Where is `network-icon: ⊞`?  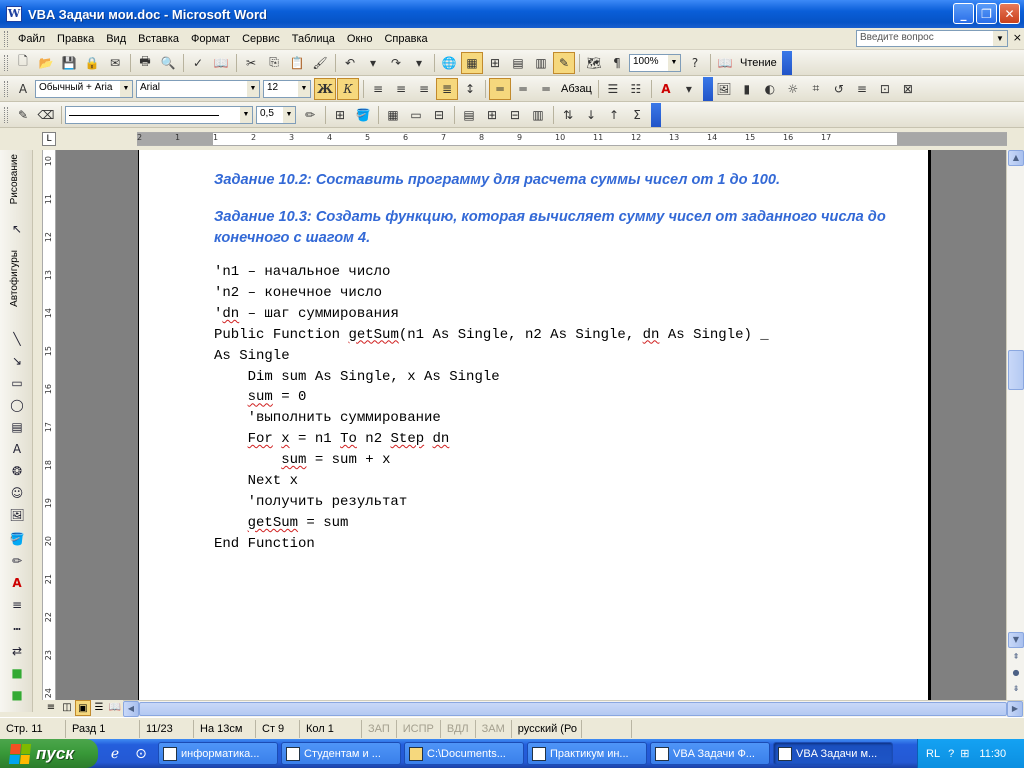 network-icon: ⊞ is located at coordinates (964, 753).